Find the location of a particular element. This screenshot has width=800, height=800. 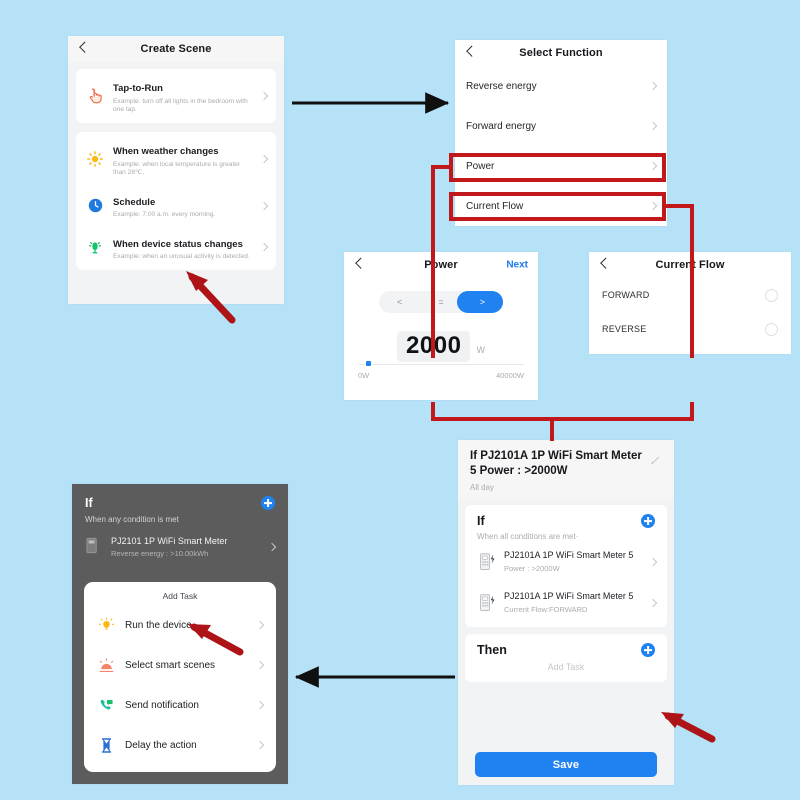

task-option-select-smart-scenes: Select smart scenes is located at coordinates (180, 665).